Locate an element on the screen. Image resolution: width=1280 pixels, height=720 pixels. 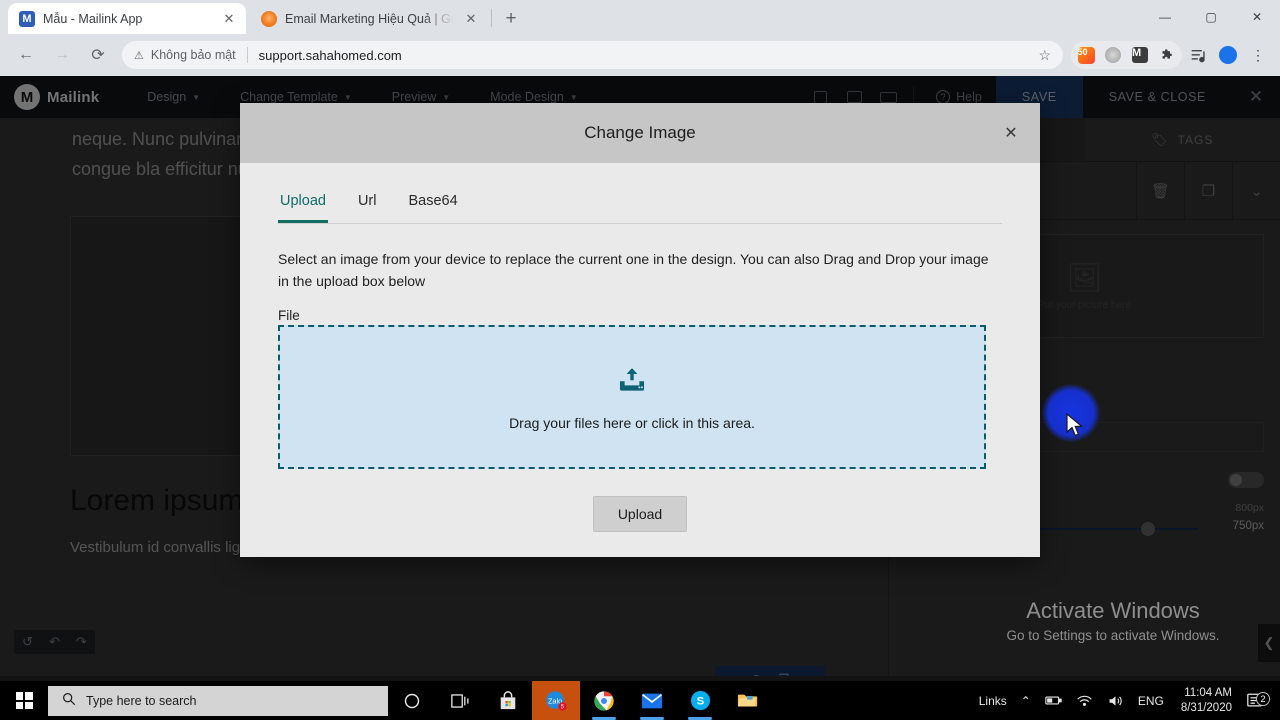
file-field-label: File is located at coordinates (289, 315).